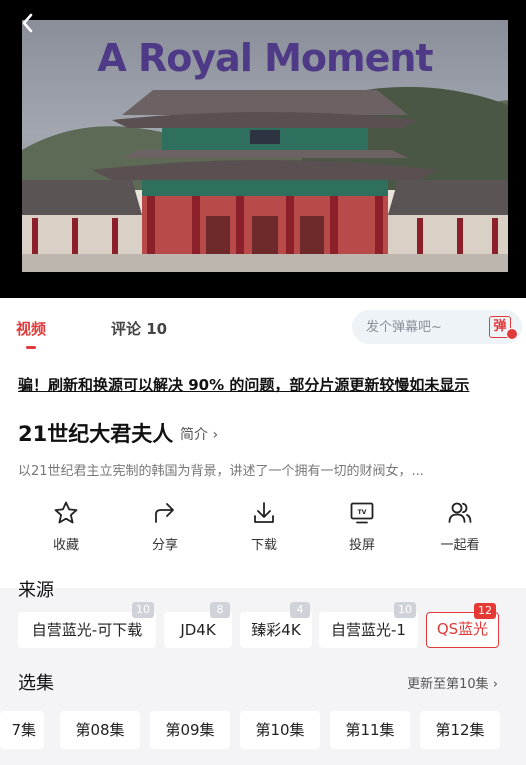 The image size is (526, 765). What do you see at coordinates (300, 610) in the screenshot?
I see `source-count-badge: 4` at bounding box center [300, 610].